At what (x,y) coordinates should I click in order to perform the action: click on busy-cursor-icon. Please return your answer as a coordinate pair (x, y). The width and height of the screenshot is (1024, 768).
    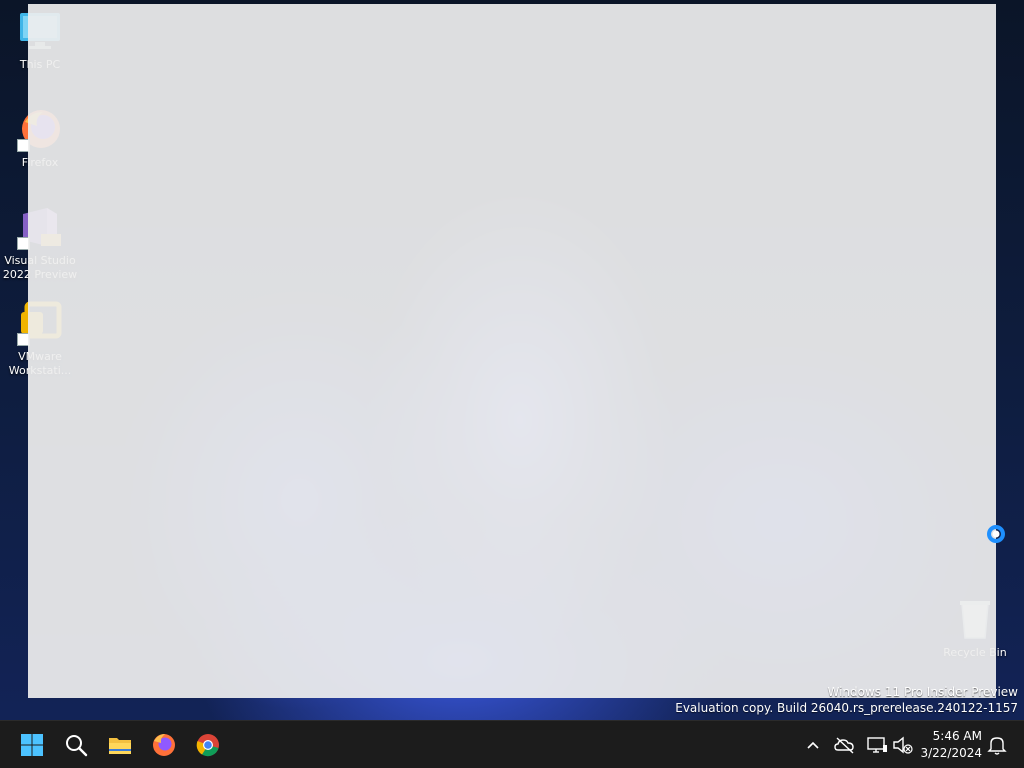
    Looking at the image, I should click on (996, 534).